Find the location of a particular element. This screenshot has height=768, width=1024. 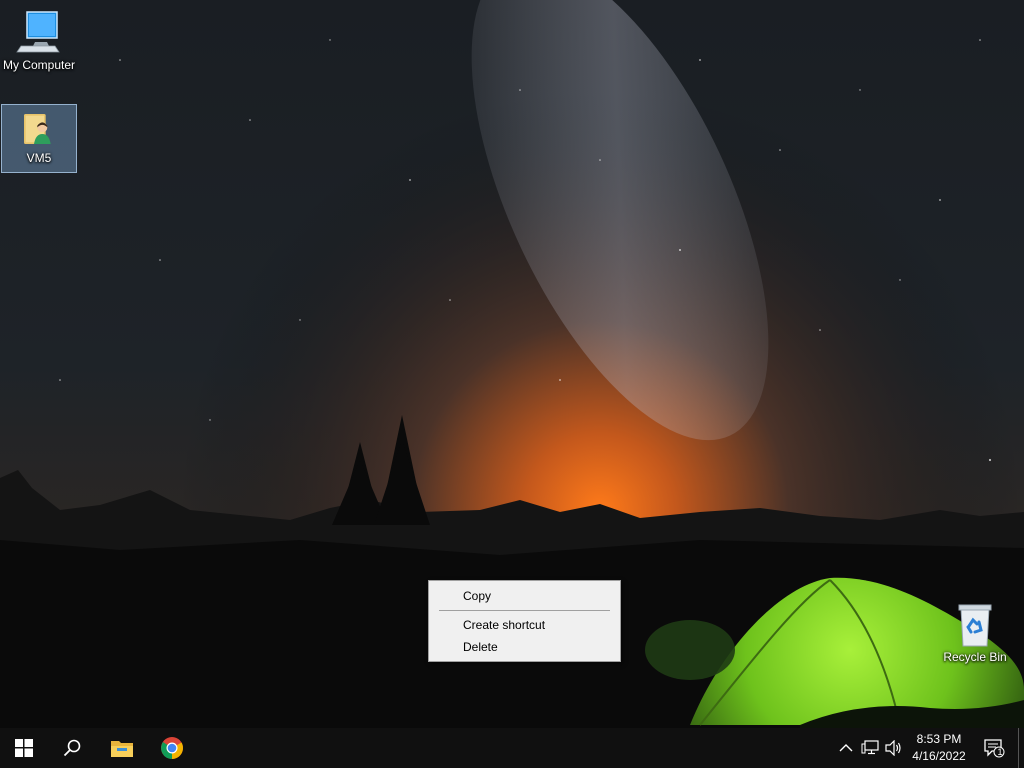

start-icon is located at coordinates (24, 748).